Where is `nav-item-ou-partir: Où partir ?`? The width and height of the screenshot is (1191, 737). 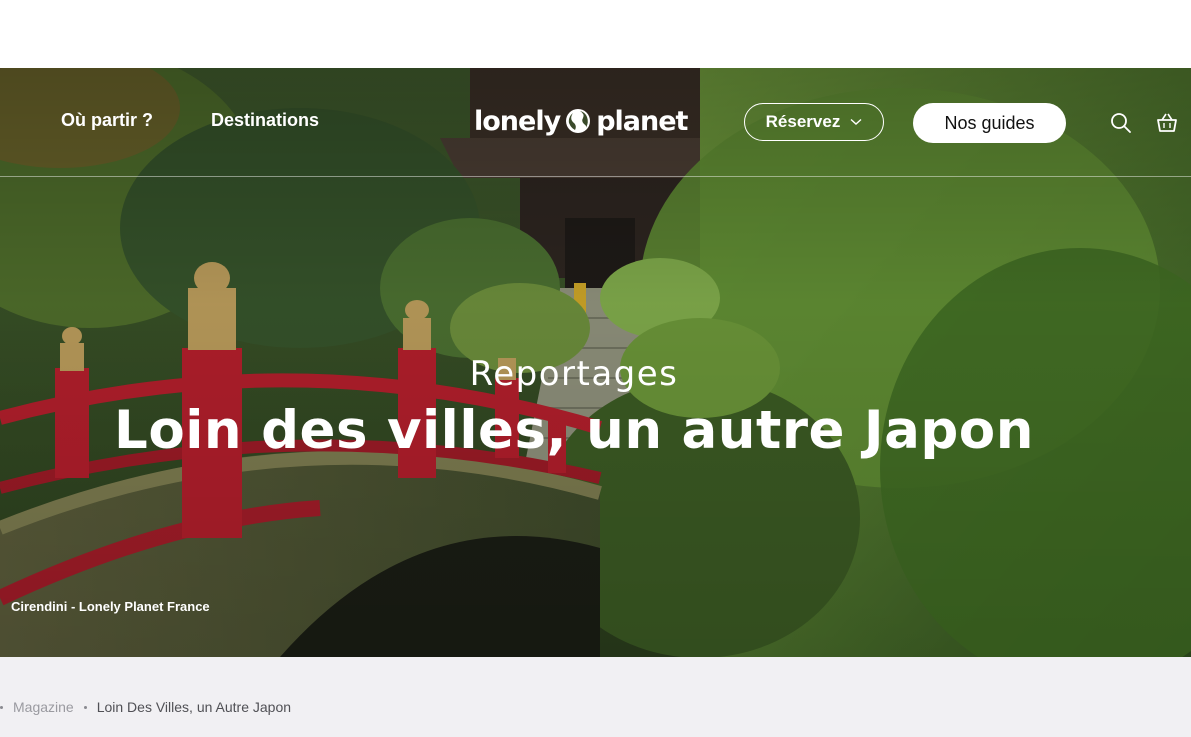 nav-item-ou-partir: Où partir ? is located at coordinates (107, 120).